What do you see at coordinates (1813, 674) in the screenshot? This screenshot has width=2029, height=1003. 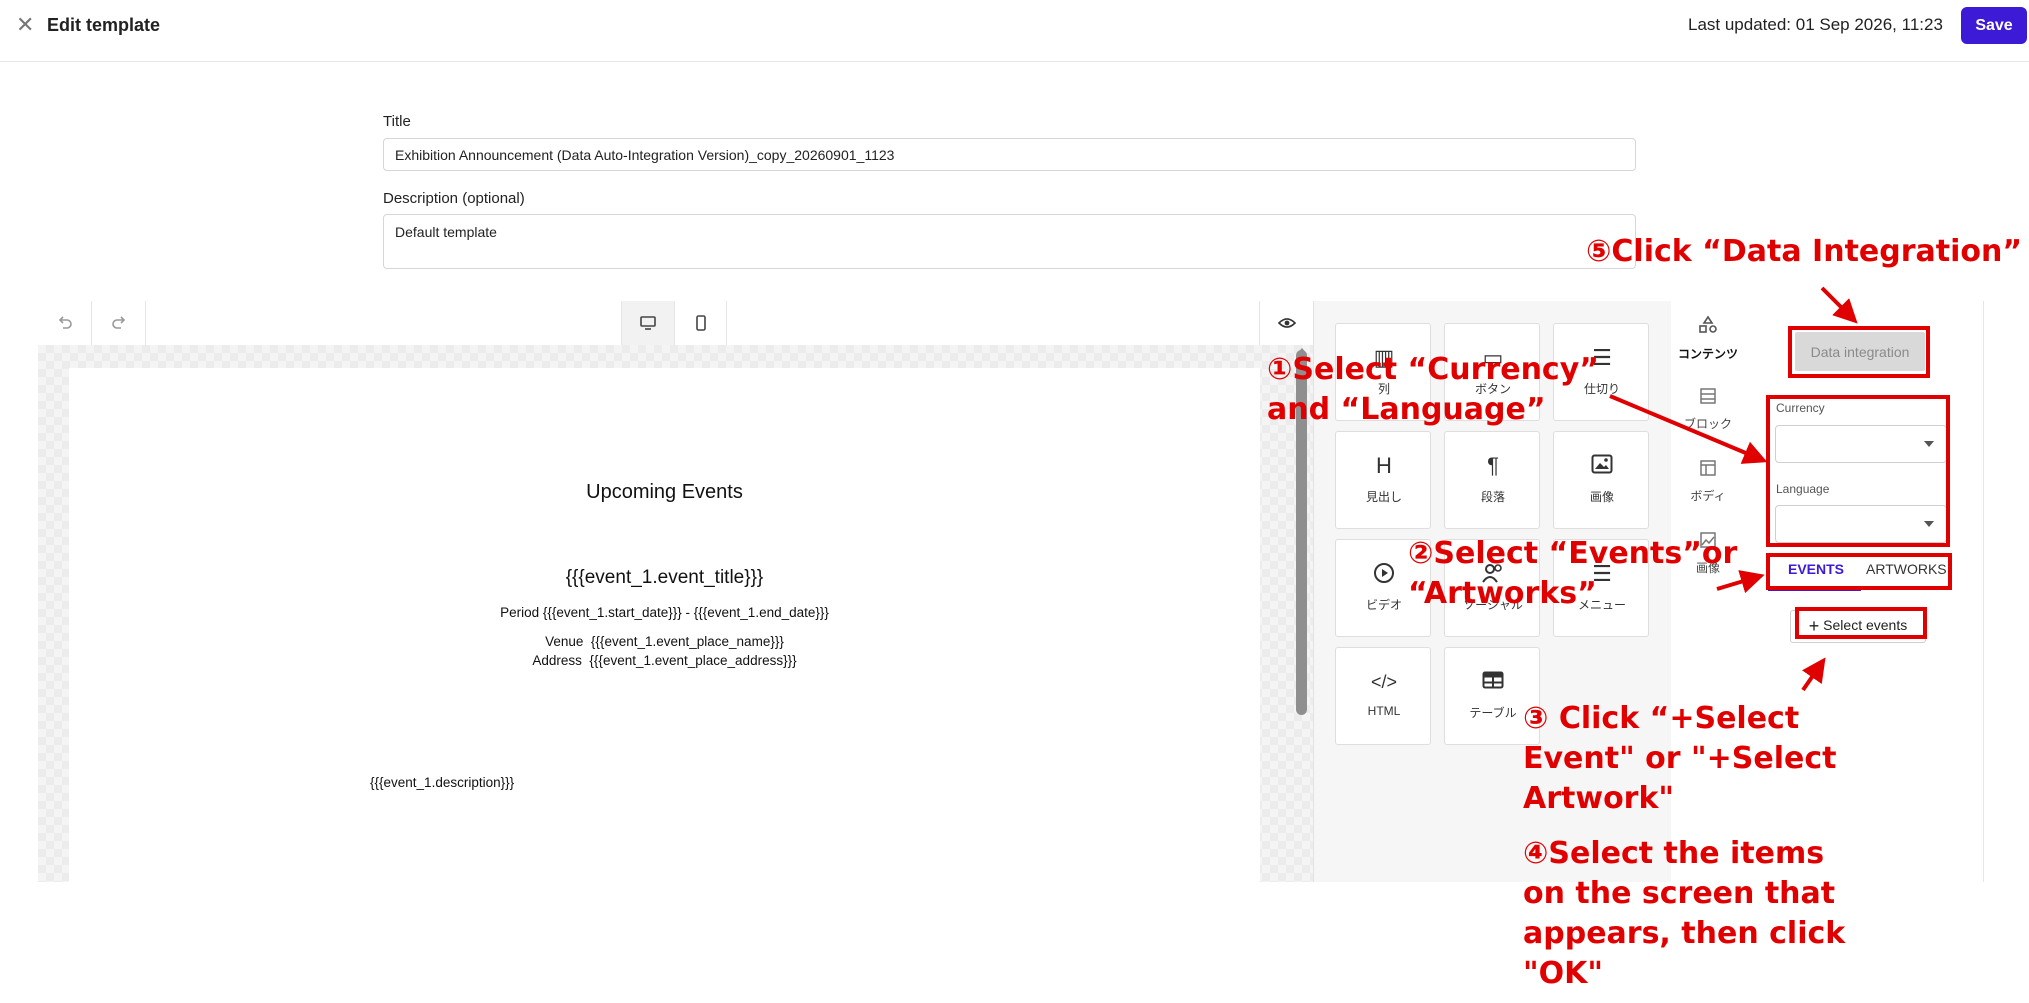 I see `arrow-to-select-events` at bounding box center [1813, 674].